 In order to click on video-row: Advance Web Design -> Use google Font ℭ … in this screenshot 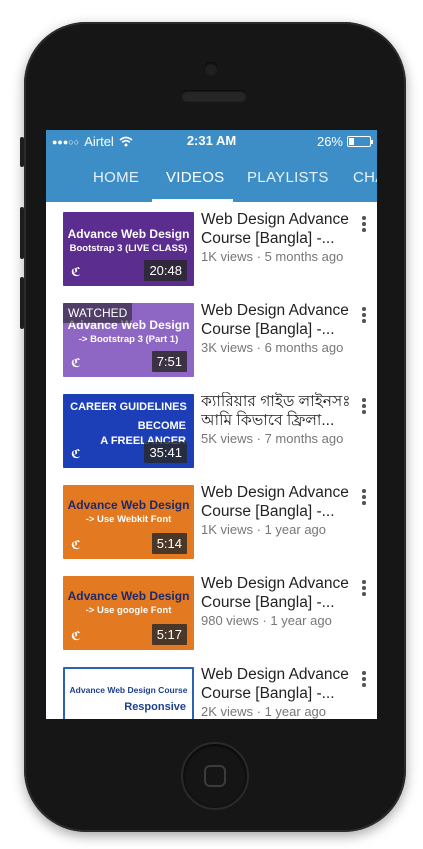, I will do `click(211, 612)`.